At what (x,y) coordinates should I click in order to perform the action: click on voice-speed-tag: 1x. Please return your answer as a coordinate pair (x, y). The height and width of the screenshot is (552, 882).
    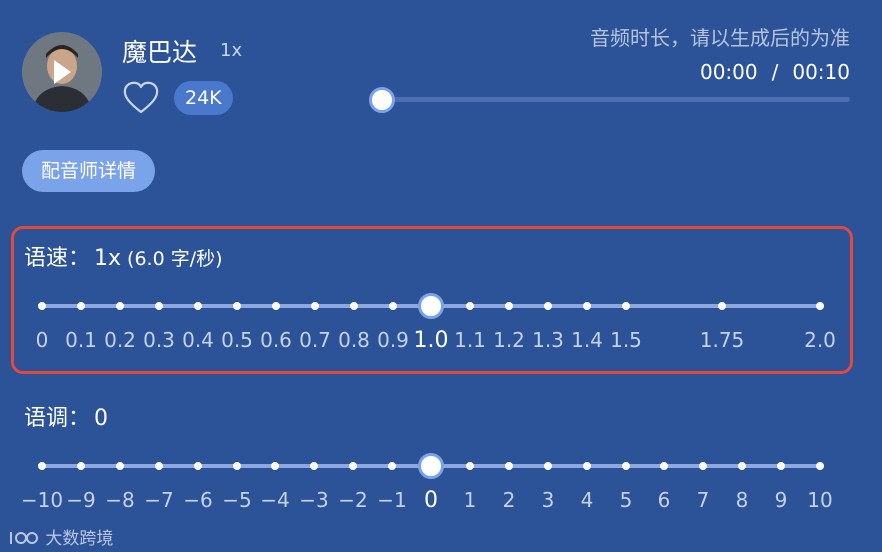
    Looking at the image, I should click on (231, 50).